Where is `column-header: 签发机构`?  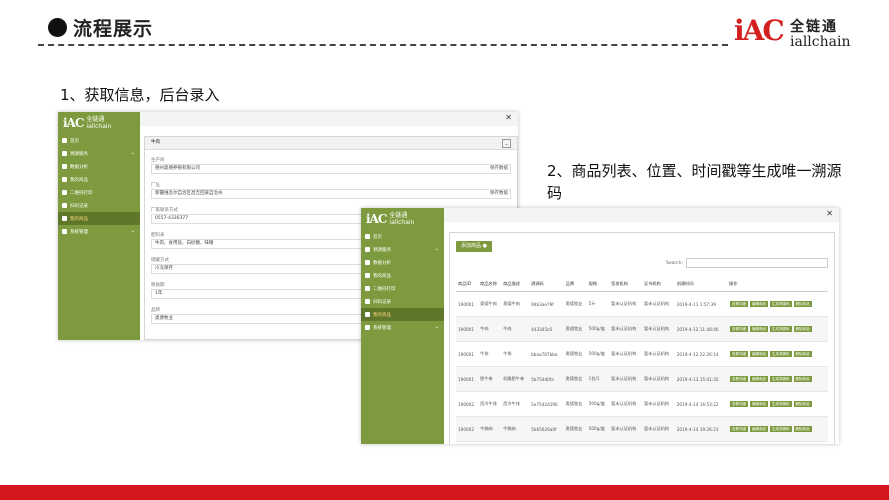
column-header: 签发机构 is located at coordinates (625, 284).